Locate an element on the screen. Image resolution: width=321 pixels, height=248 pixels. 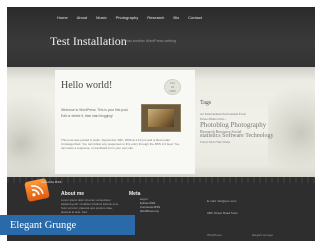
nav-home: Home is located at coordinates (62, 17).